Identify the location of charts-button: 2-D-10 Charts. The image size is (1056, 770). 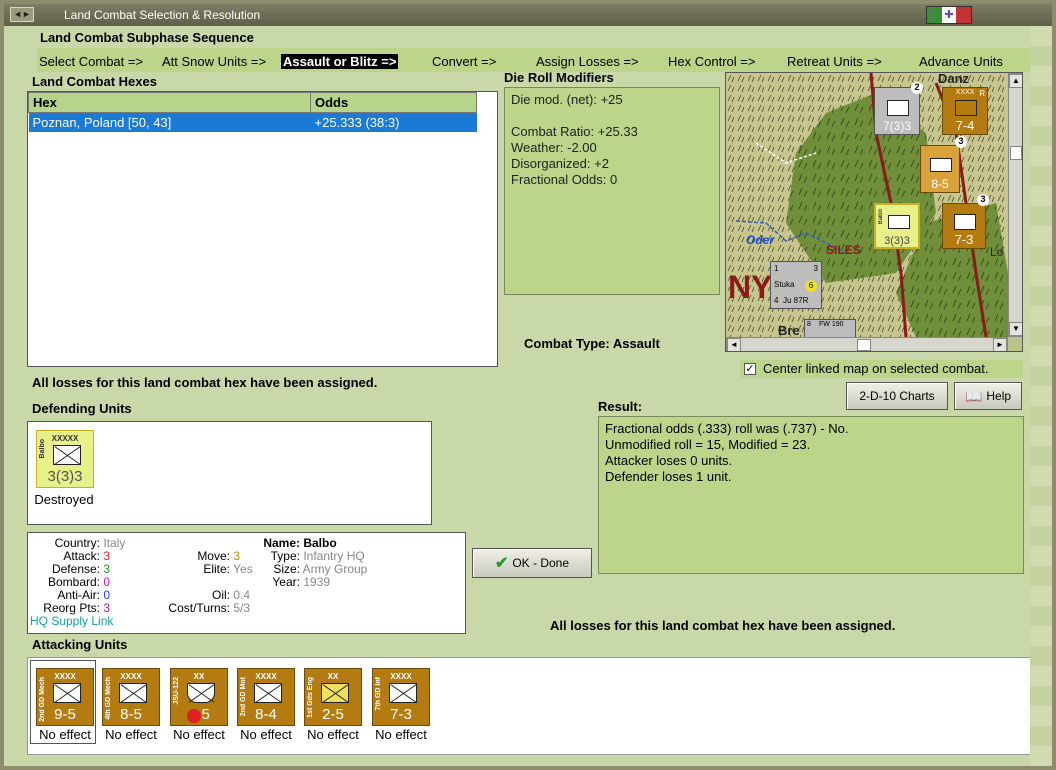
(897, 396).